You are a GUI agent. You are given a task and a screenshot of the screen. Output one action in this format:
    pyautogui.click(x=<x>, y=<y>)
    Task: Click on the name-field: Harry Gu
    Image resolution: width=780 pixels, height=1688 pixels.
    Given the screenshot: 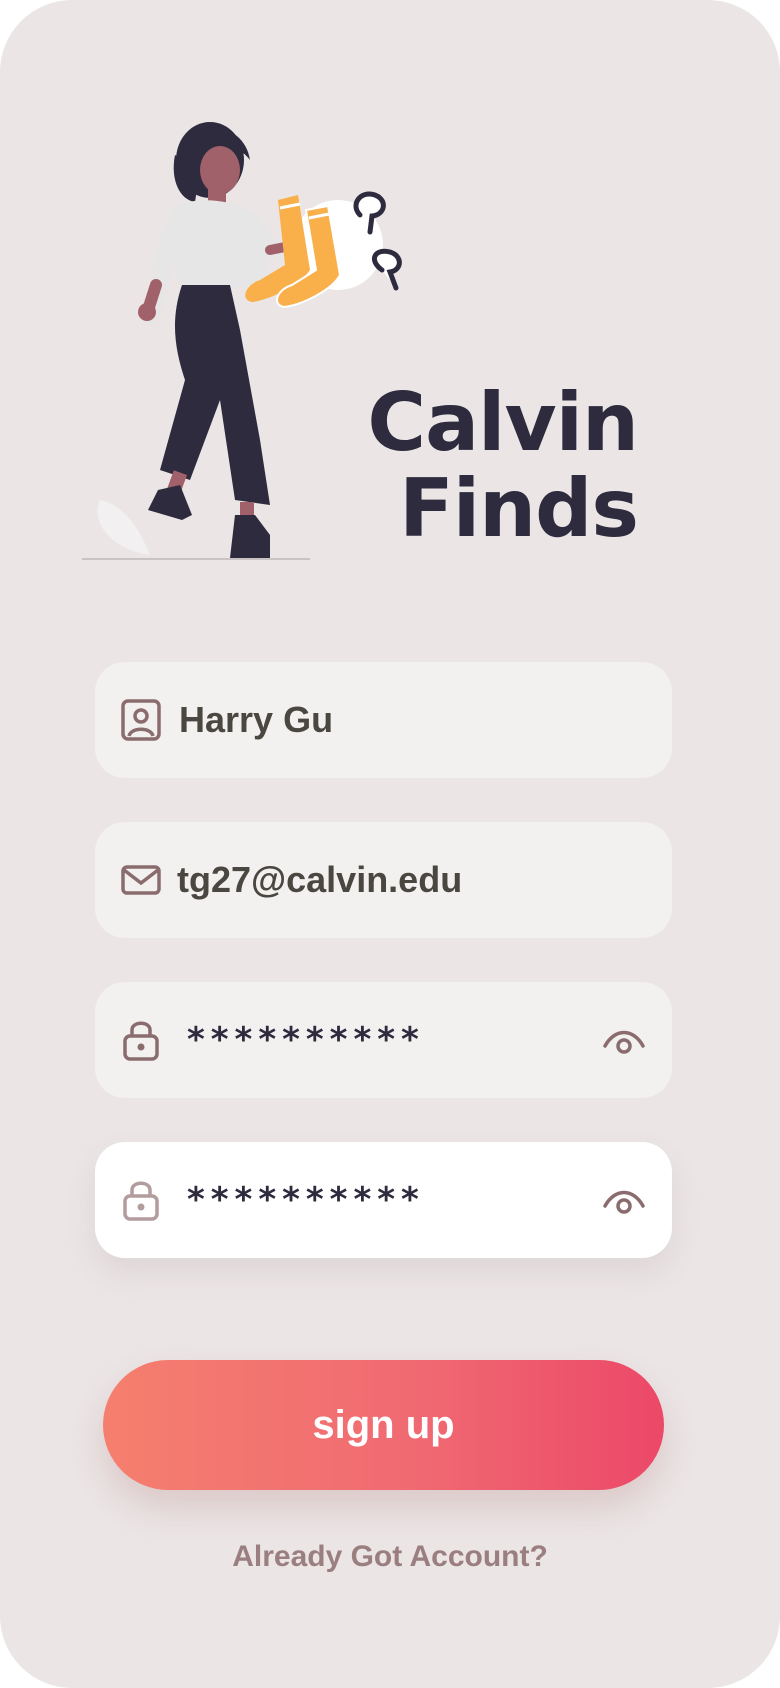 What is the action you would take?
    pyautogui.click(x=383, y=720)
    